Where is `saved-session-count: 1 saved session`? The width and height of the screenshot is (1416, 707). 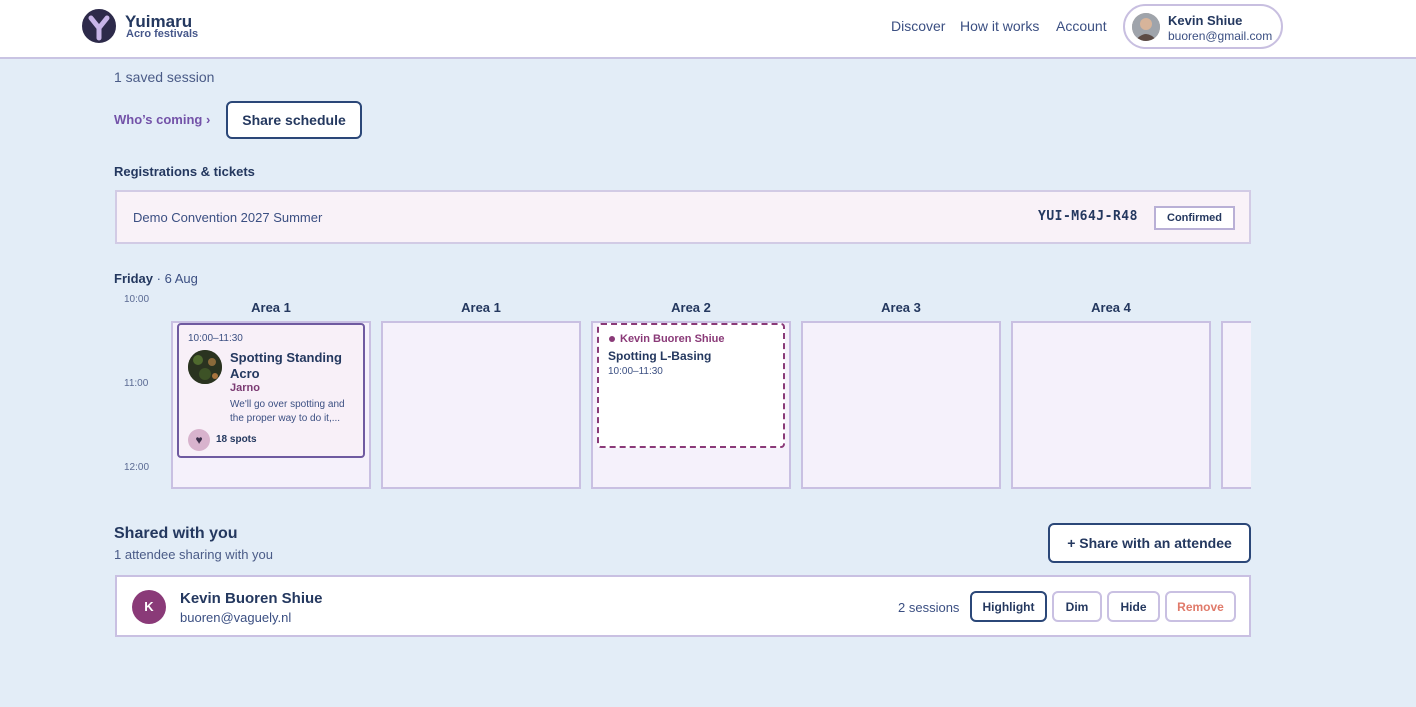 saved-session-count: 1 saved session is located at coordinates (164, 77).